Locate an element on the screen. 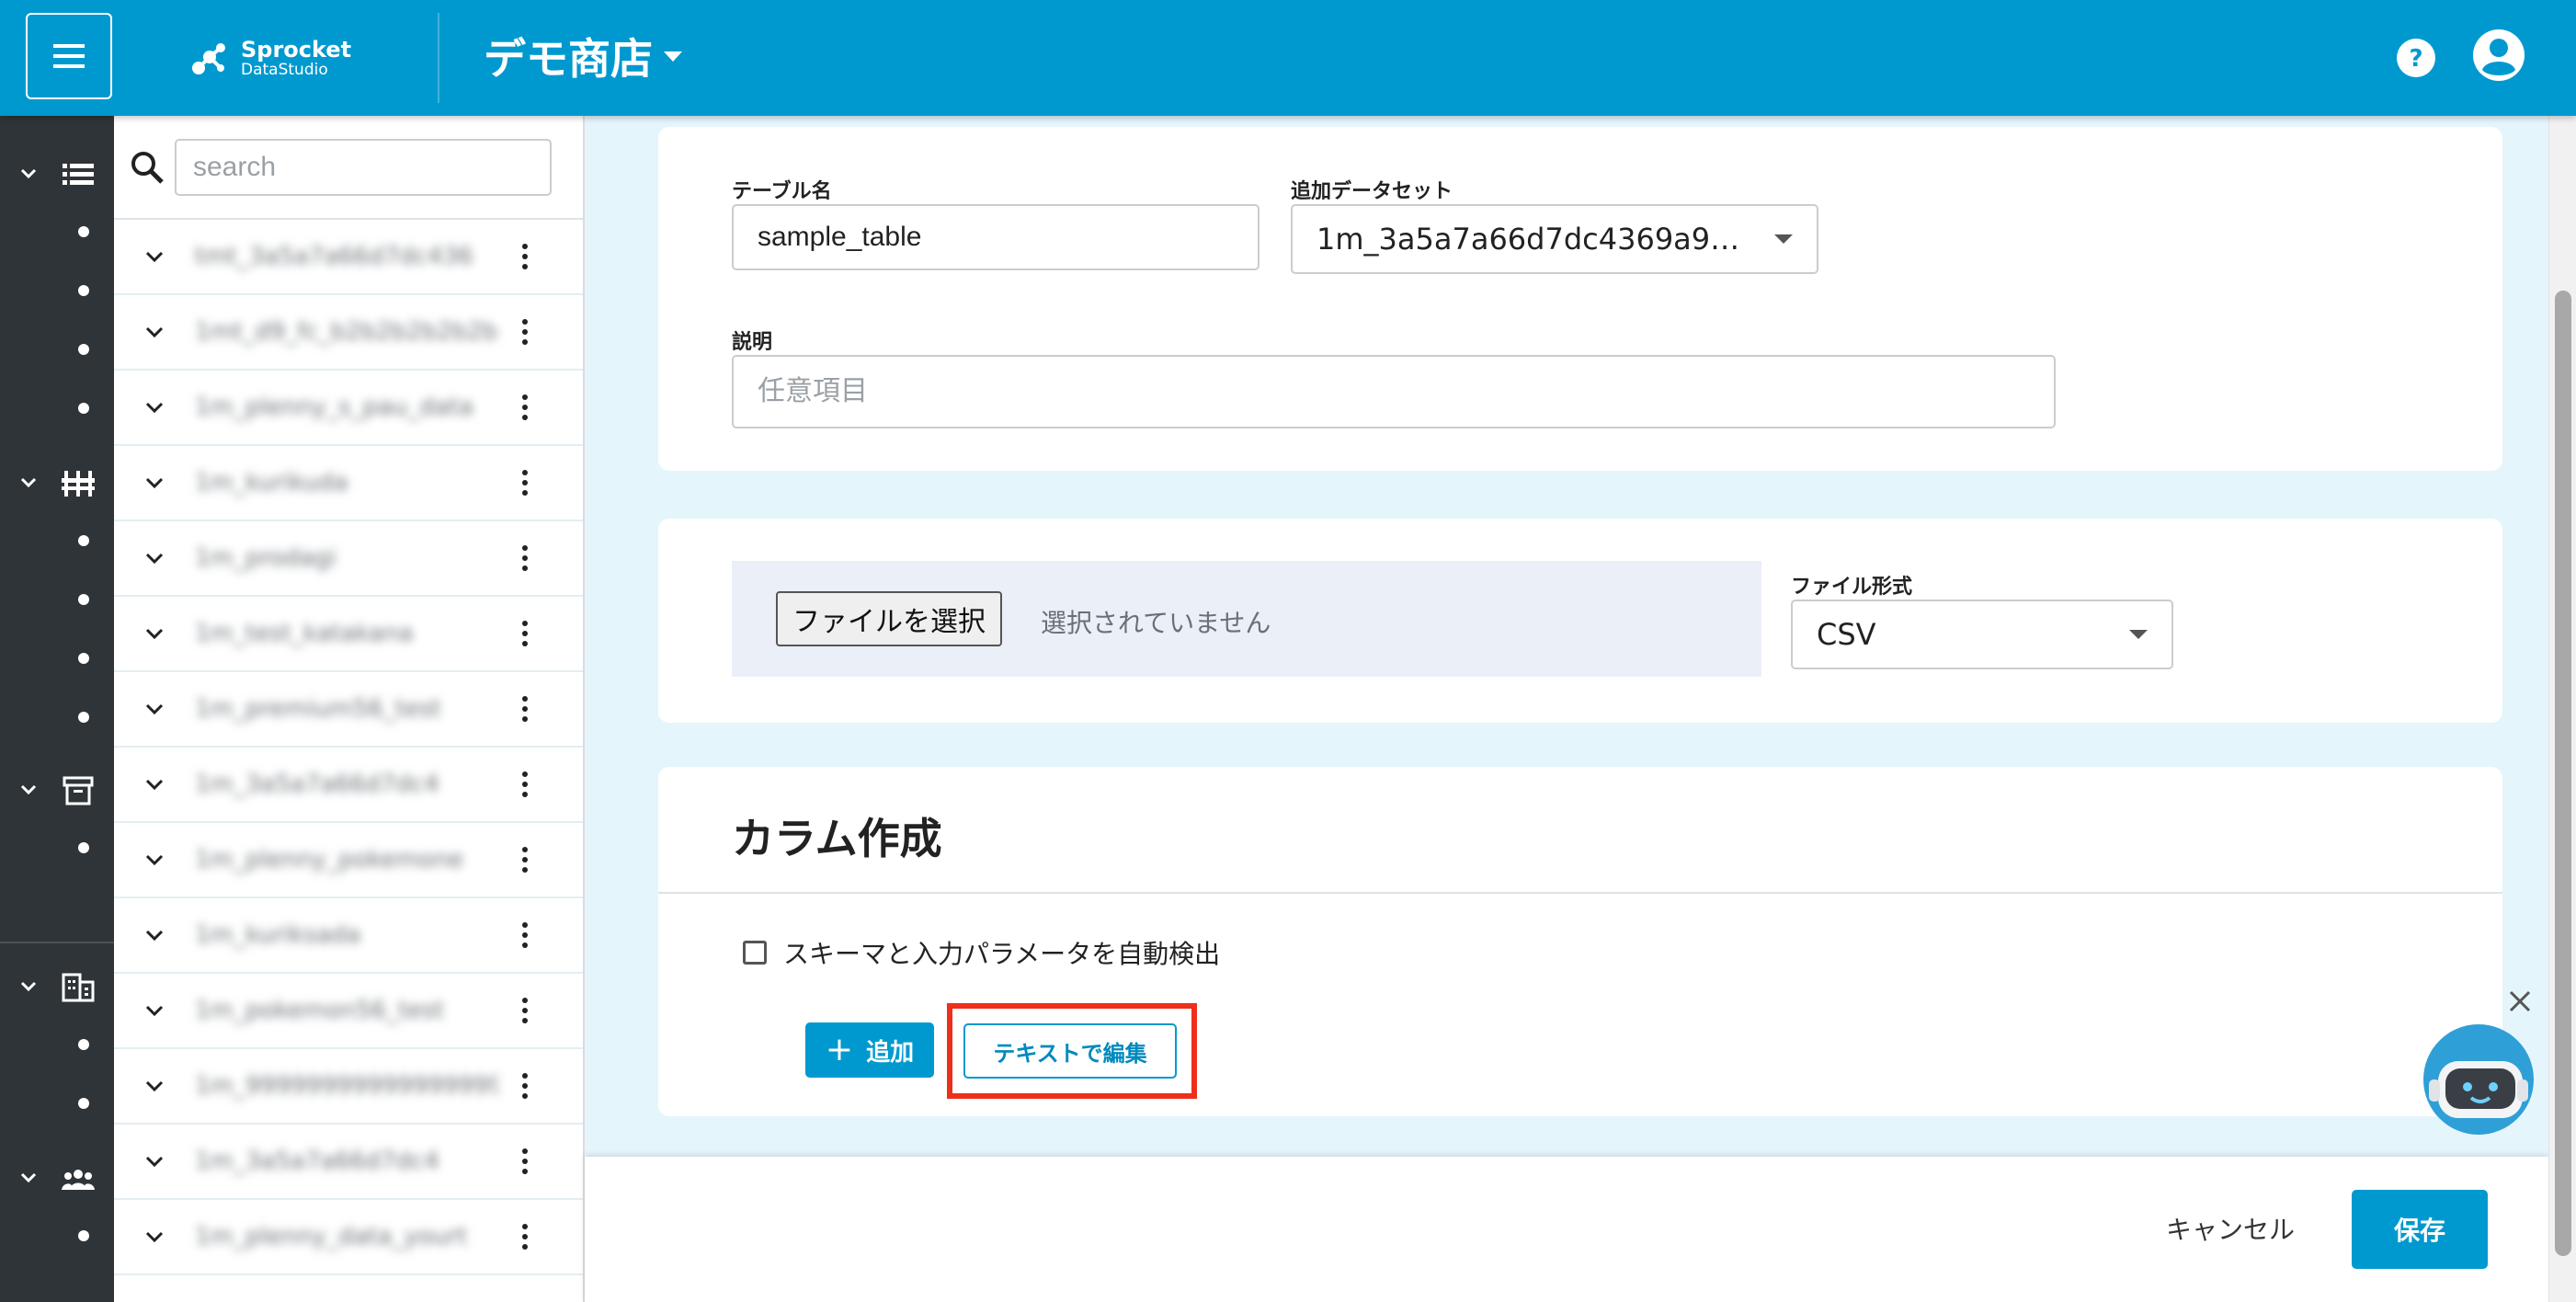  tree-row: 1m_plenny_pokemone is located at coordinates (348, 860).